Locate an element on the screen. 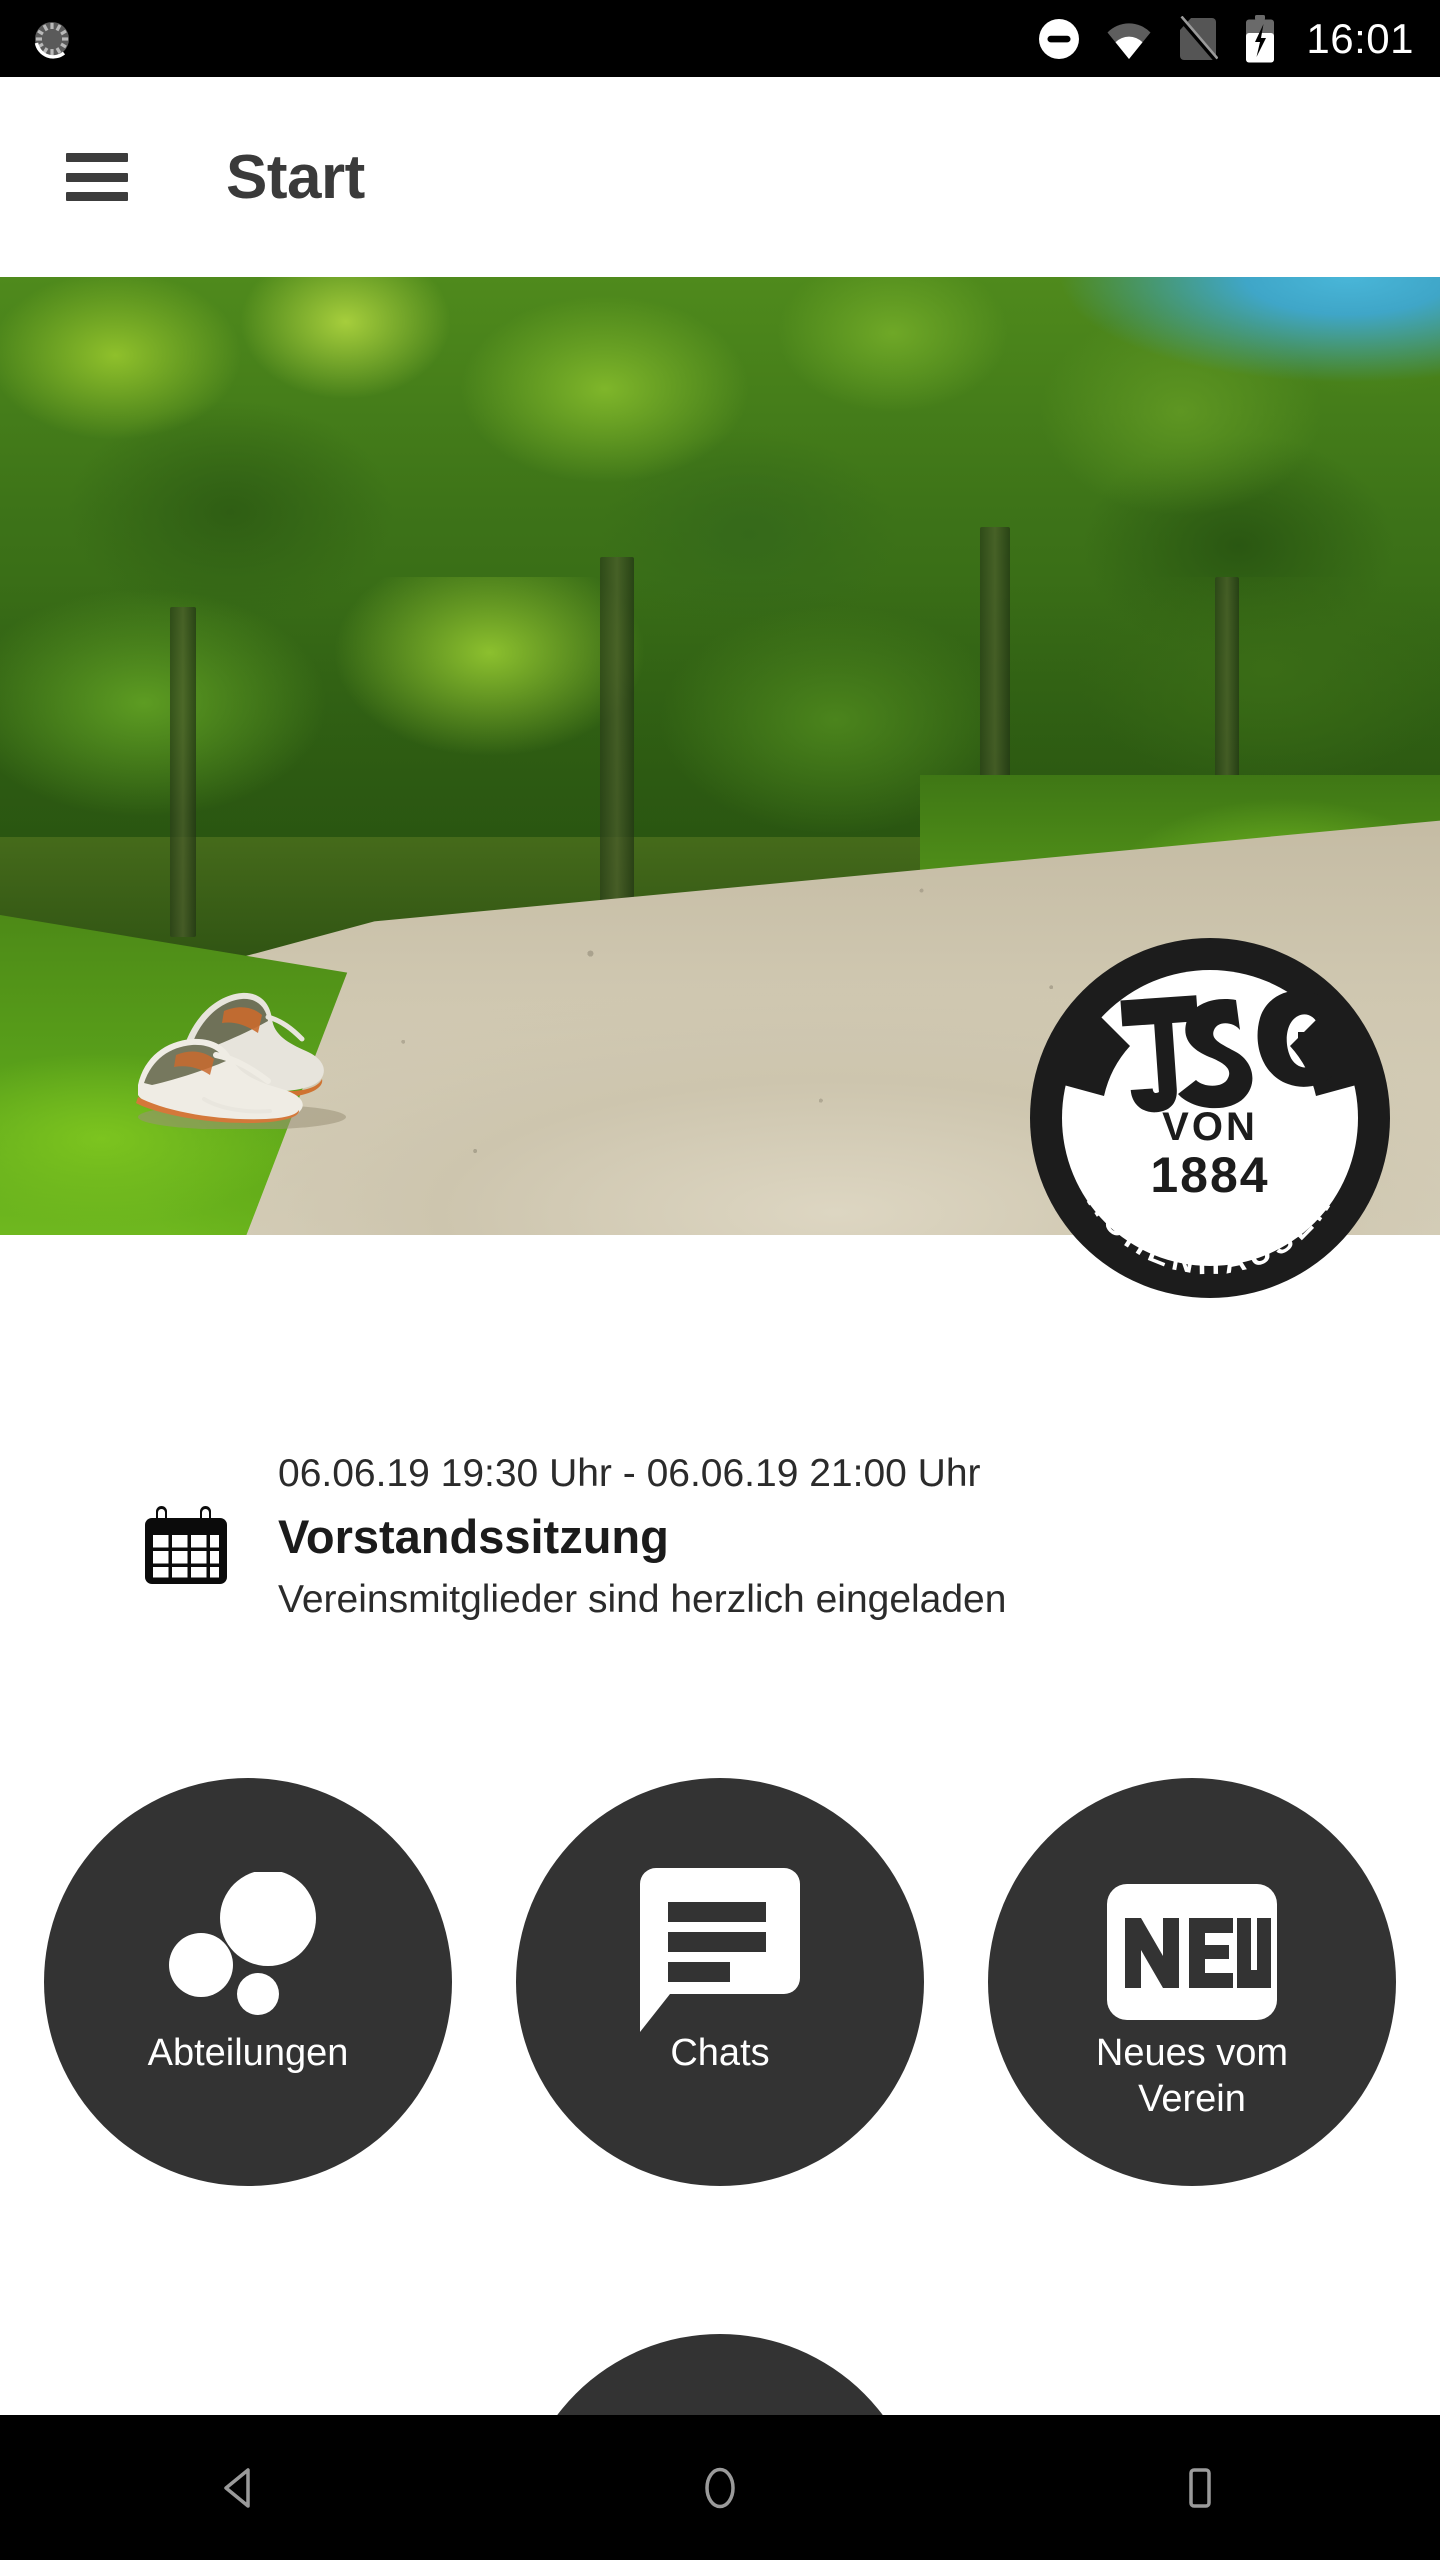 This screenshot has width=1440, height=2560. sky-patch is located at coordinates (1230, 337).